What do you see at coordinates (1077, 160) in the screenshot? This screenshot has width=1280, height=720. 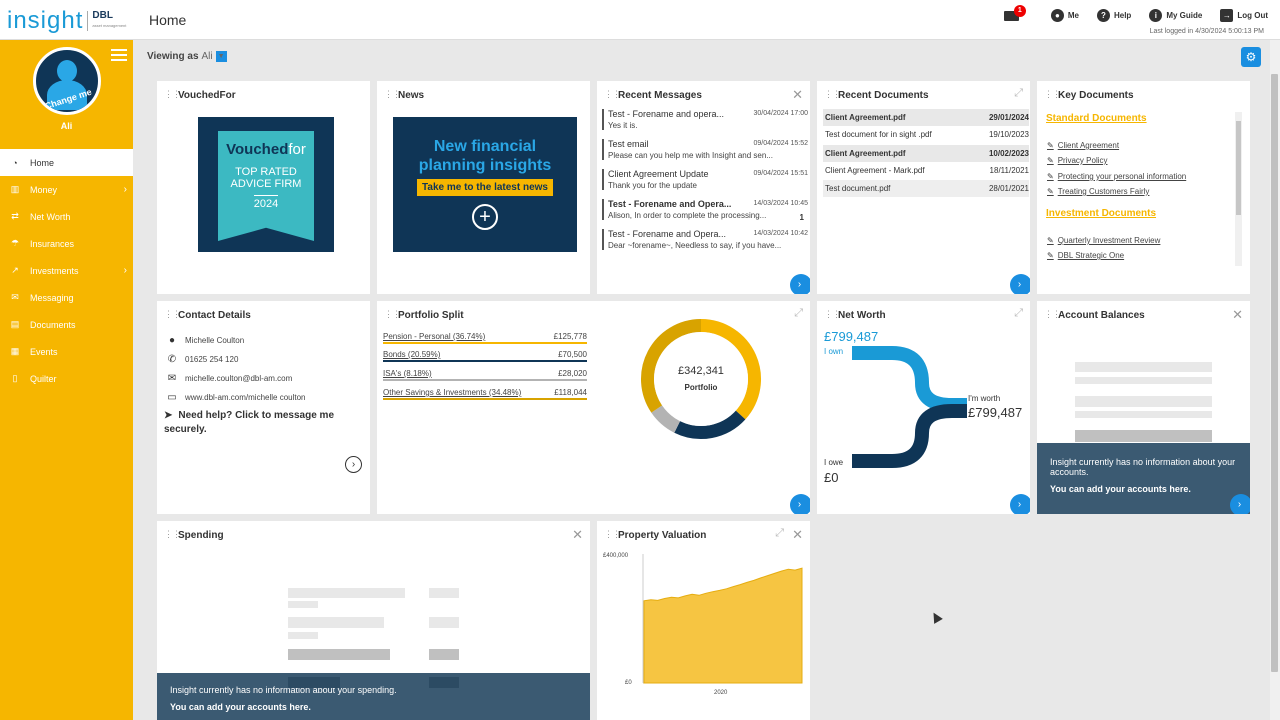 I see `key-document-link: ✎ Privacy Policy` at bounding box center [1077, 160].